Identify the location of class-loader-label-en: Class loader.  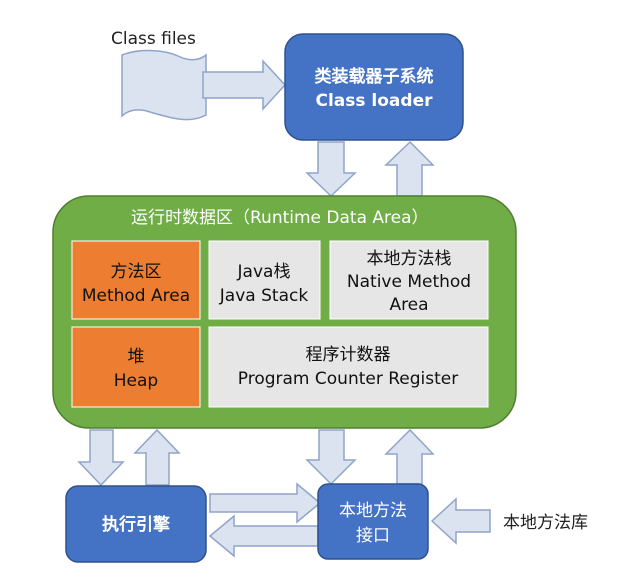
(375, 101).